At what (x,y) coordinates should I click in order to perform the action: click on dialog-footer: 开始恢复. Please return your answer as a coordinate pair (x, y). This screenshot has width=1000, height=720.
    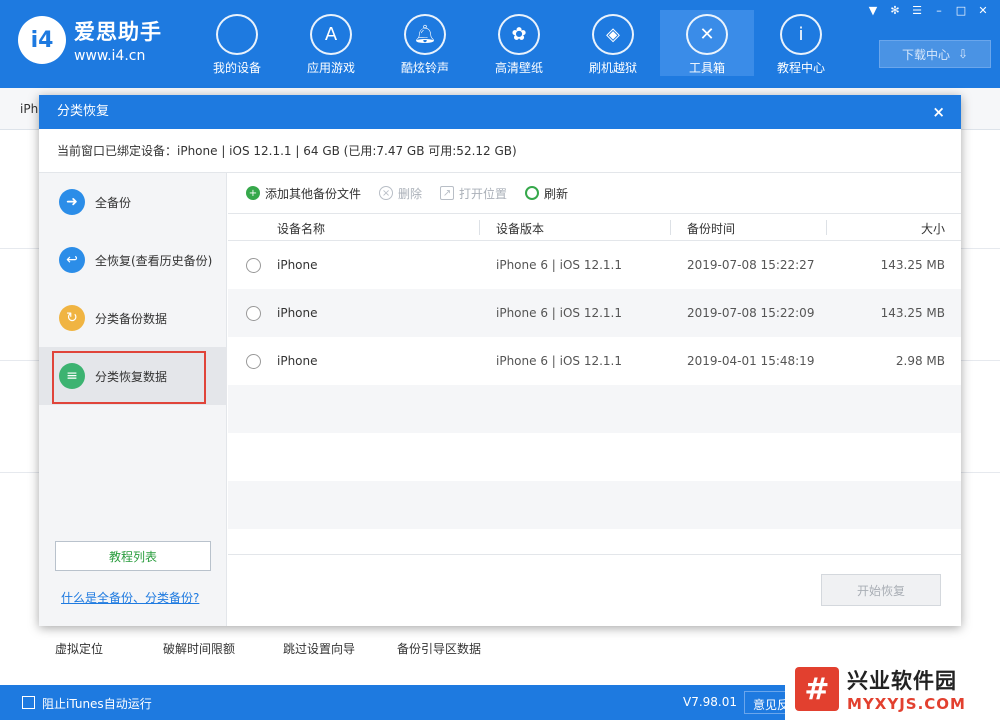
    Looking at the image, I should click on (594, 590).